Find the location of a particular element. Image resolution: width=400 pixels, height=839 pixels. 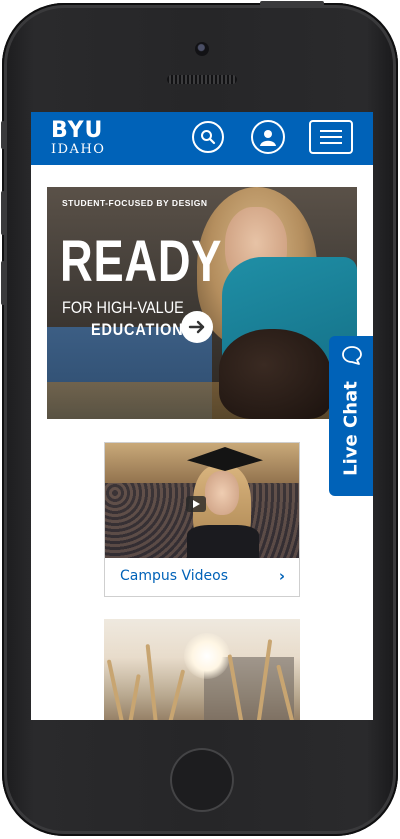

user-icon is located at coordinates (268, 138).